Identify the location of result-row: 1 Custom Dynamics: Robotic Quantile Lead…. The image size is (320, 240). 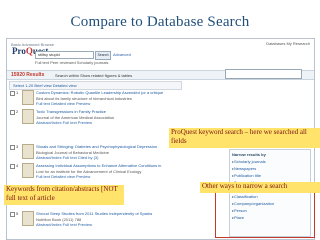
(93, 99).